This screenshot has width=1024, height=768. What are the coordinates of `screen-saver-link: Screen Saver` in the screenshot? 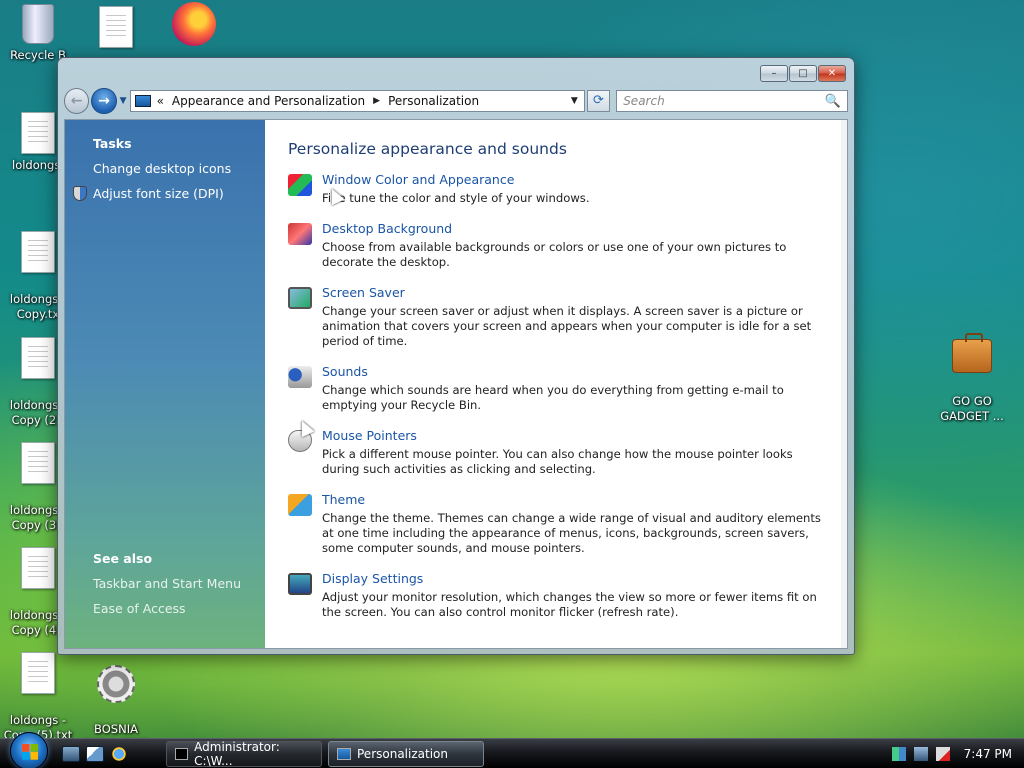 It's located at (574, 292).